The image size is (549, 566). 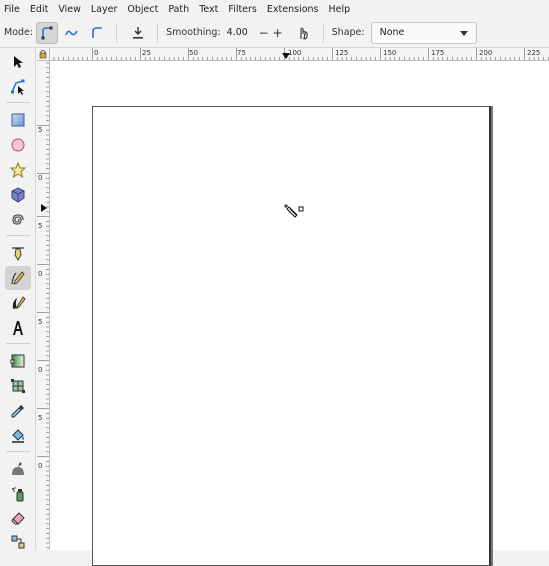 What do you see at coordinates (423, 32) in the screenshot?
I see `shape-dropdown: None` at bounding box center [423, 32].